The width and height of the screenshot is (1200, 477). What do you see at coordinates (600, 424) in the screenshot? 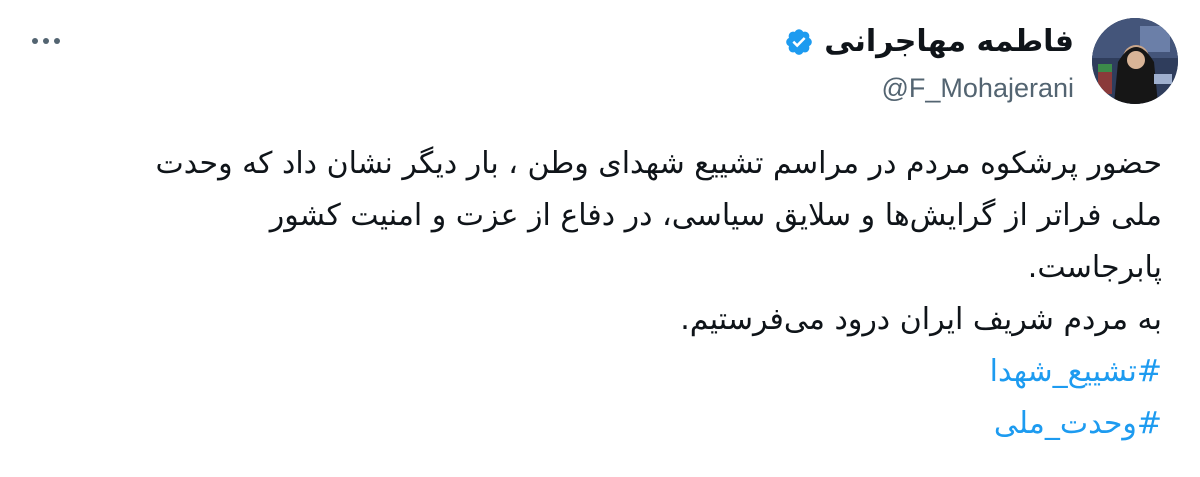
I see `hashtag-link: #وحدت_ملی` at bounding box center [600, 424].